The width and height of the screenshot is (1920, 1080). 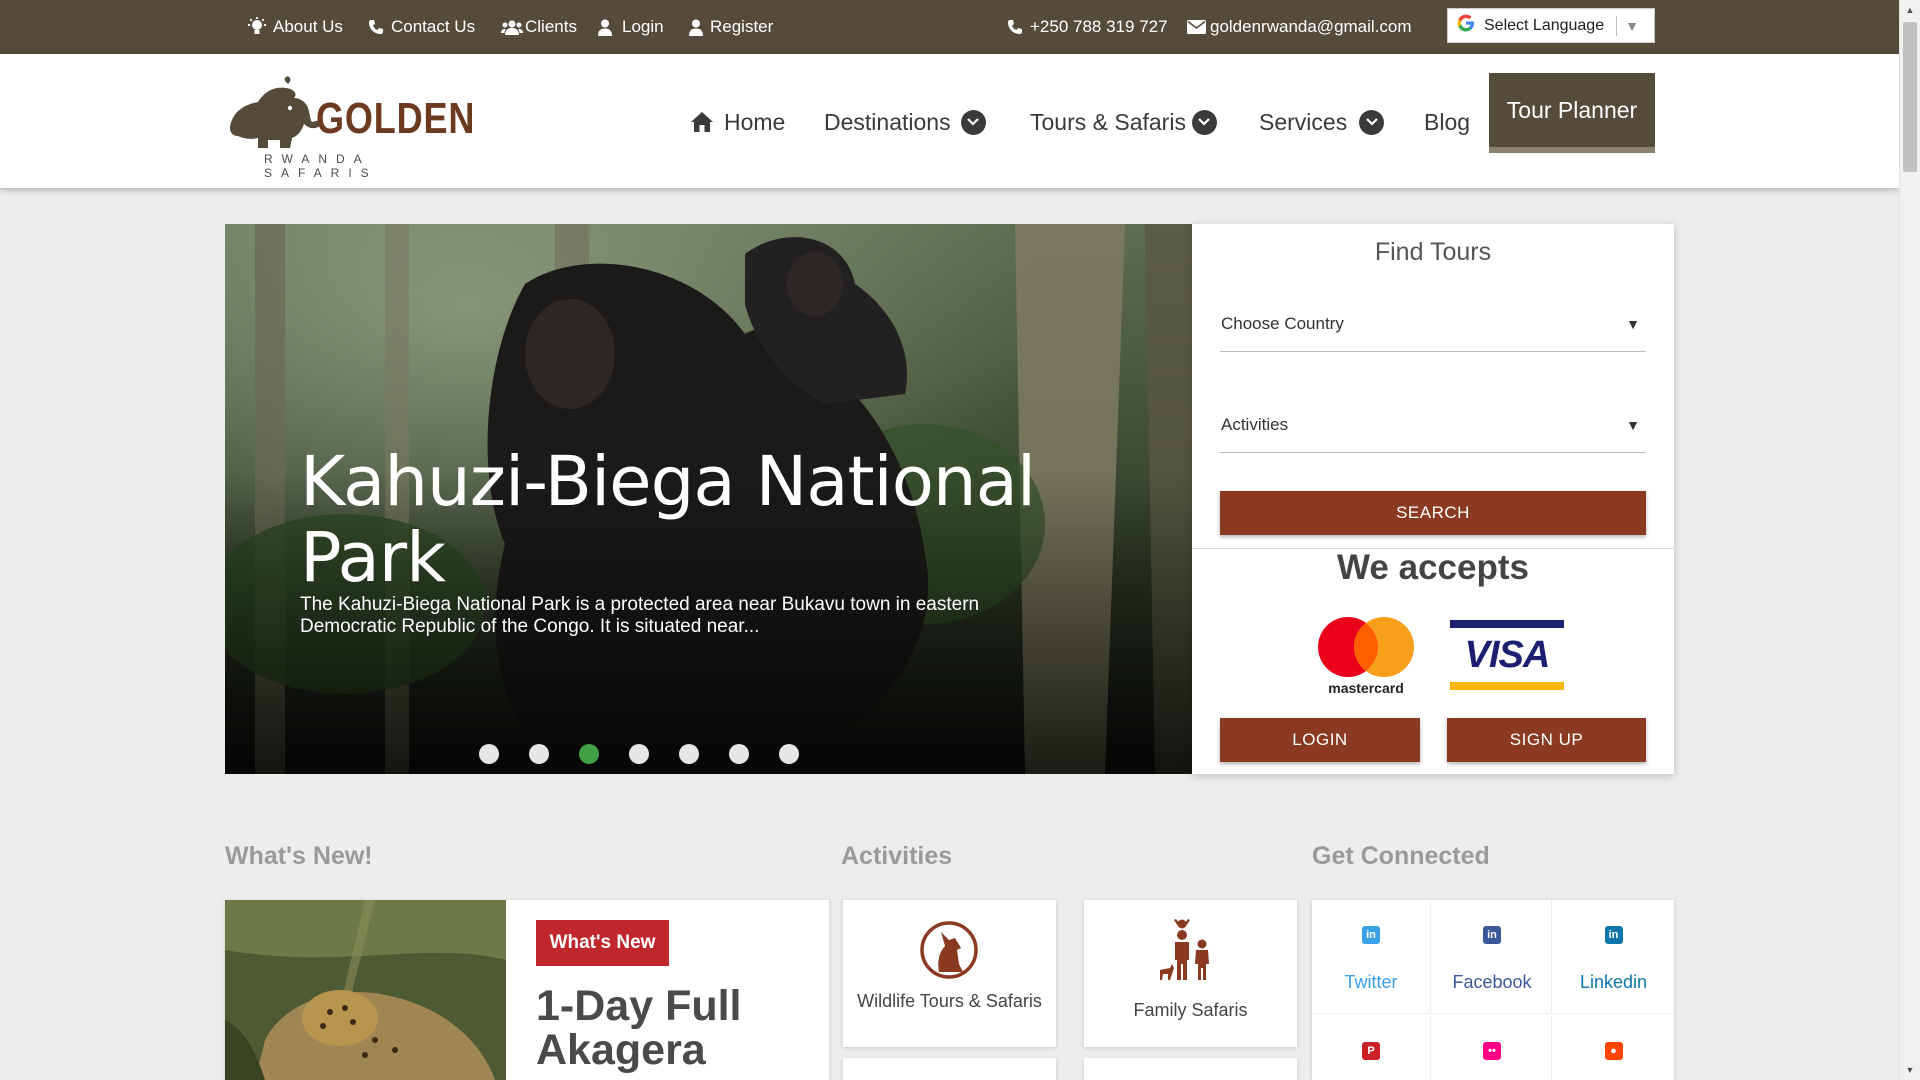 I want to click on tour-planner-button: Tour Planner, so click(x=1572, y=113).